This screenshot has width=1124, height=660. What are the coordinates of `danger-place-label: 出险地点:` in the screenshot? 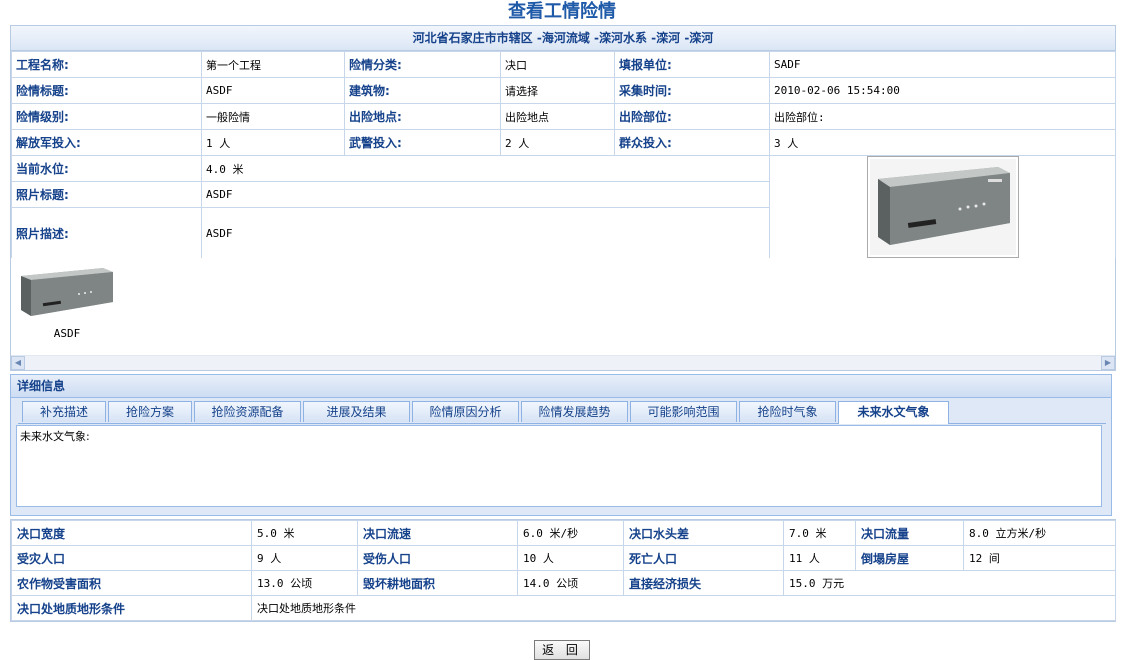 It's located at (422, 116).